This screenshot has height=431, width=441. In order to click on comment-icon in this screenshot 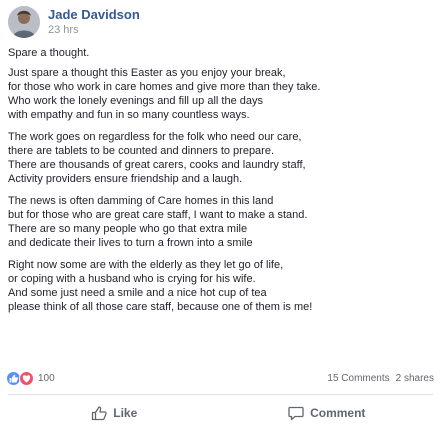, I will do `click(296, 413)`.